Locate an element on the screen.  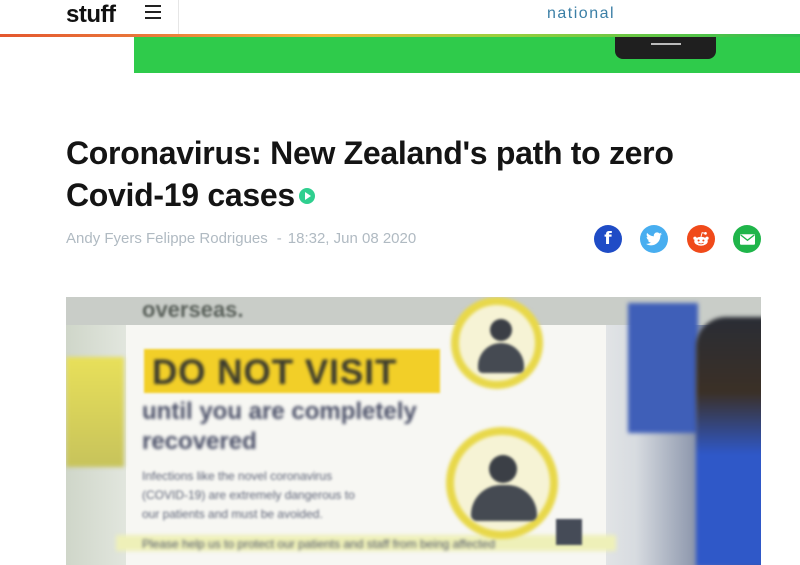
hero-until-text: until you are completely recovered is located at coordinates (279, 427).